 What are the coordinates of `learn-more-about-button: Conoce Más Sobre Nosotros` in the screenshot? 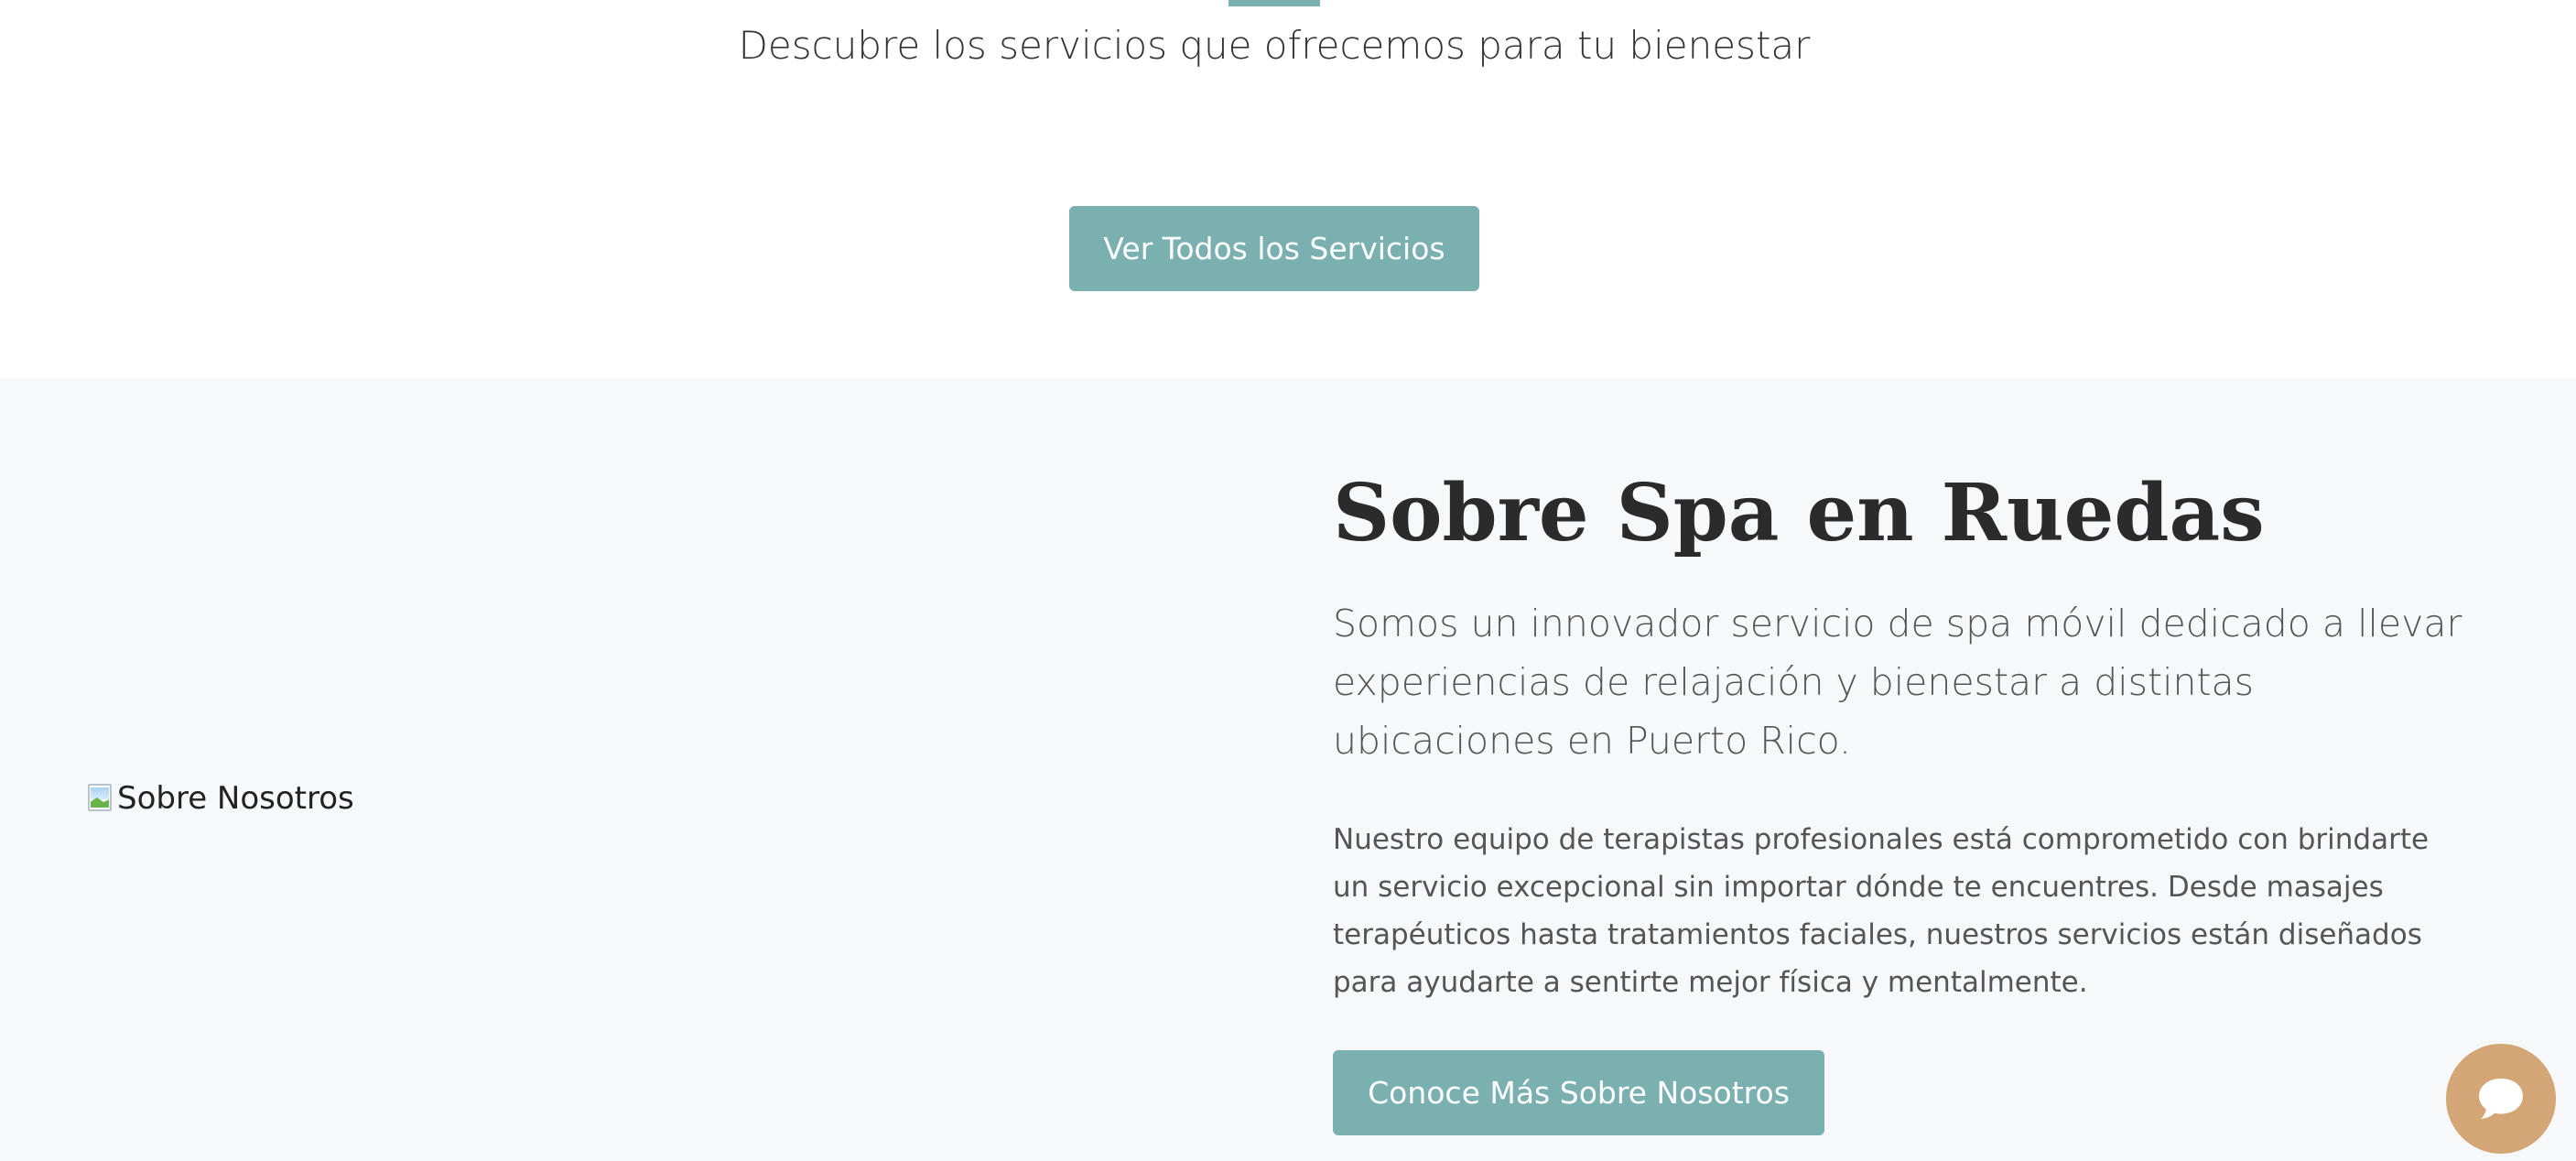 It's located at (1578, 1092).